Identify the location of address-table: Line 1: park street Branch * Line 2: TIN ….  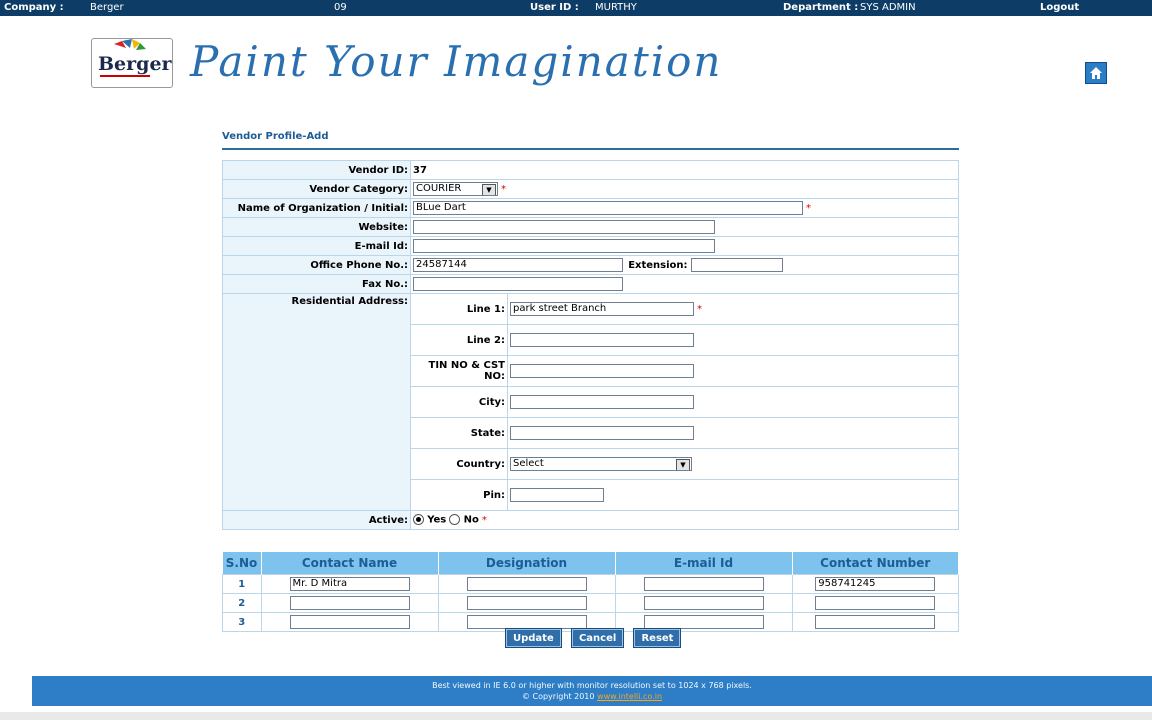
(684, 402).